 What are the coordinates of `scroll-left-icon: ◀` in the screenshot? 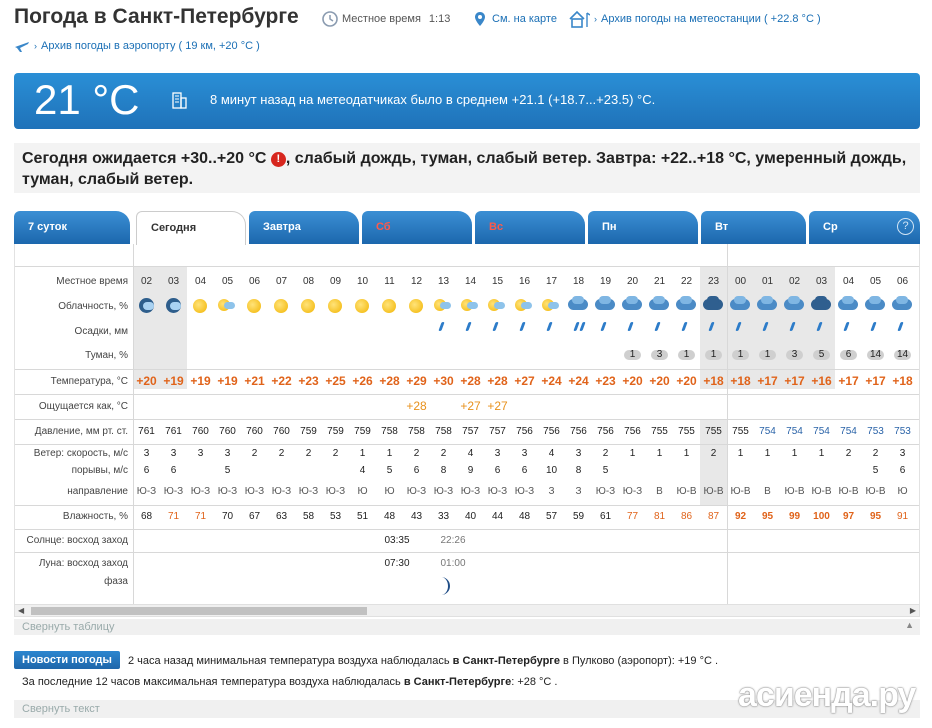 It's located at (21, 610).